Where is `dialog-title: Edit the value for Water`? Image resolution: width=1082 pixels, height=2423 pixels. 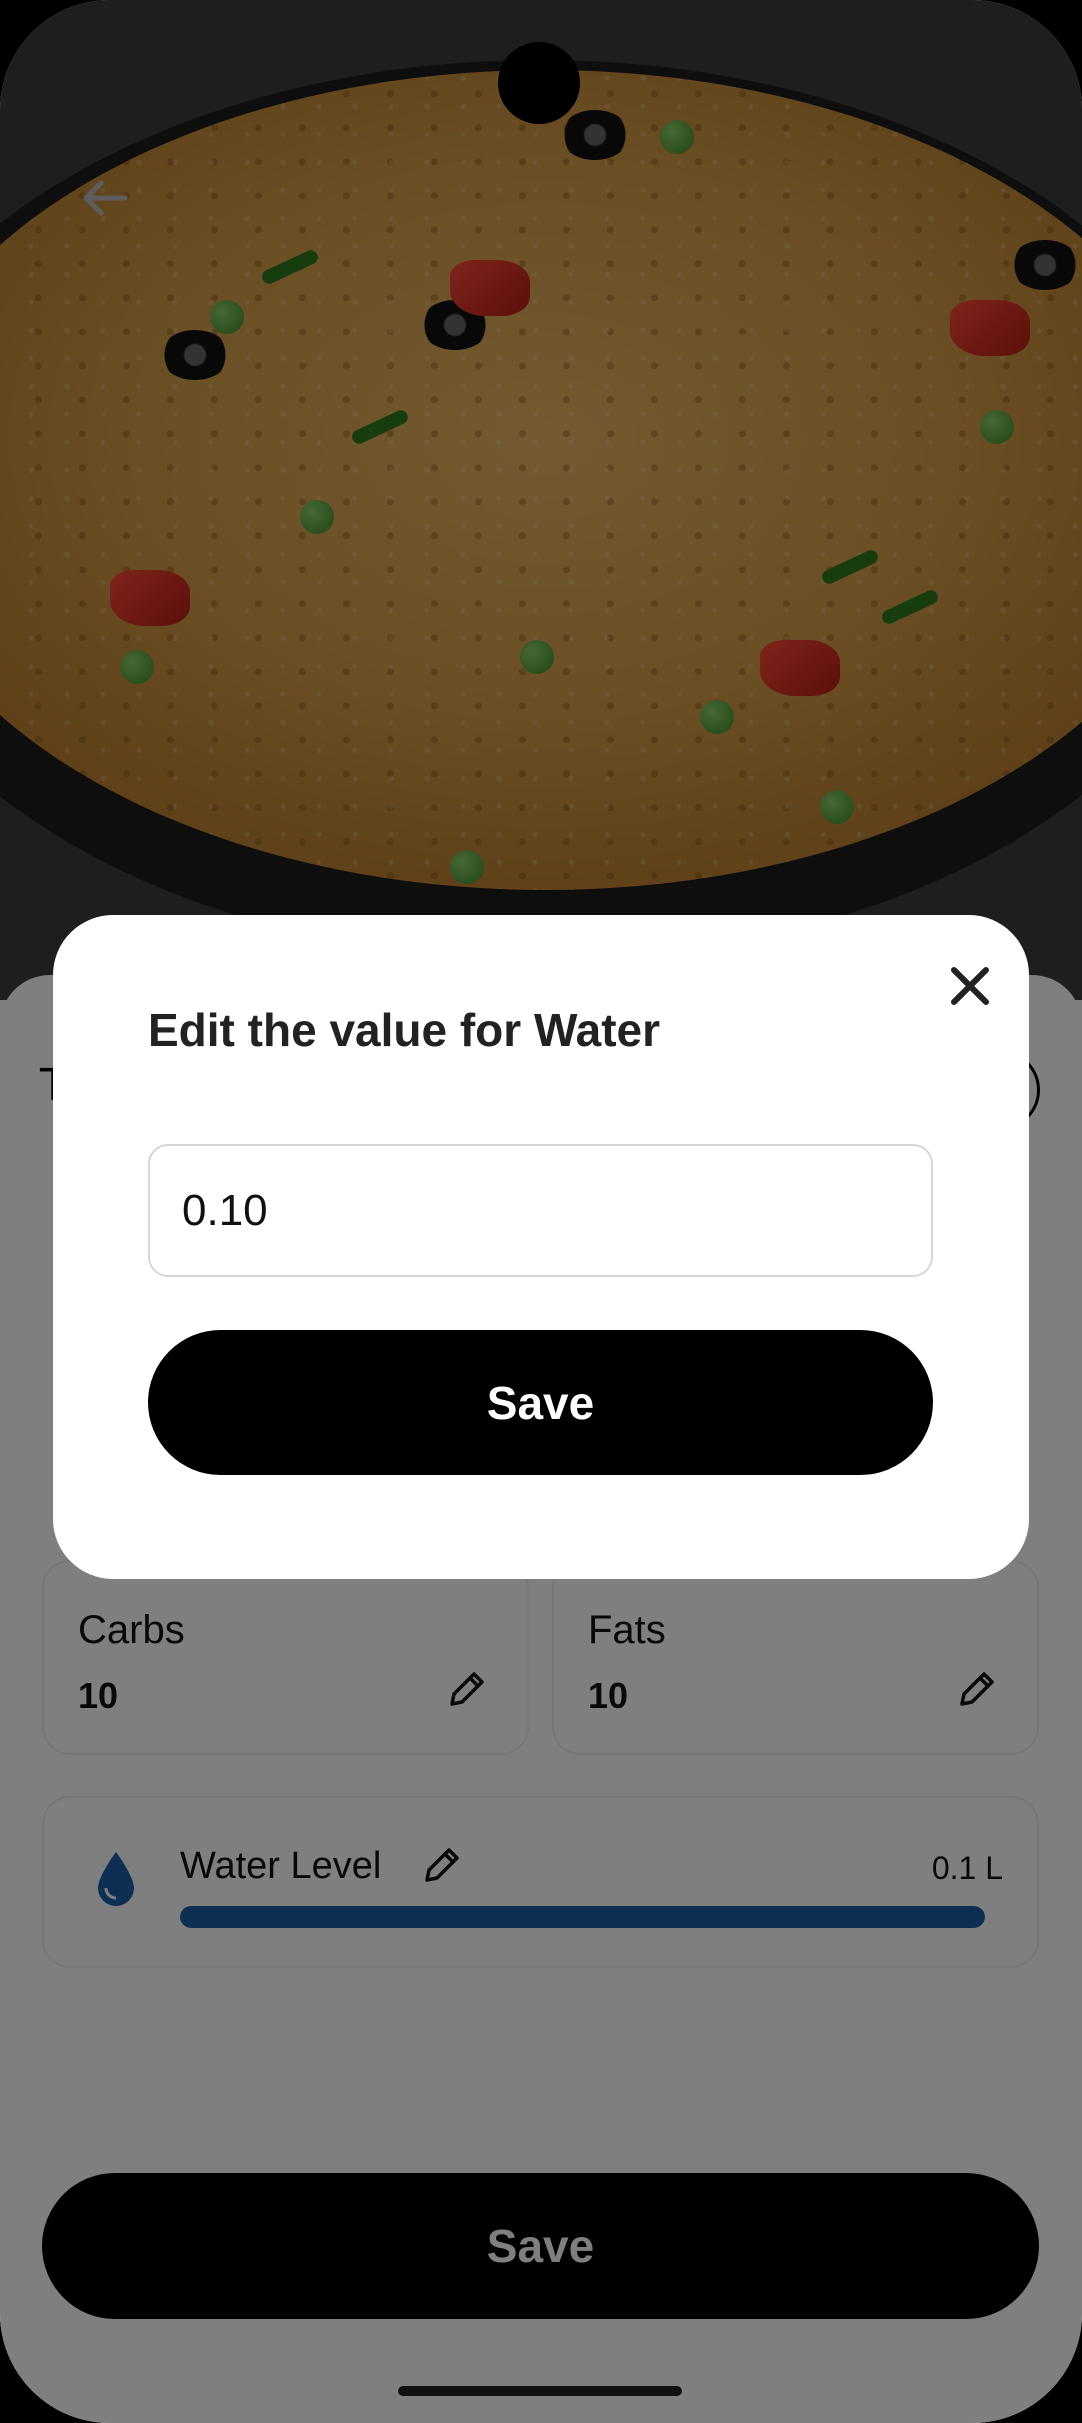 dialog-title: Edit the value for Water is located at coordinates (404, 1030).